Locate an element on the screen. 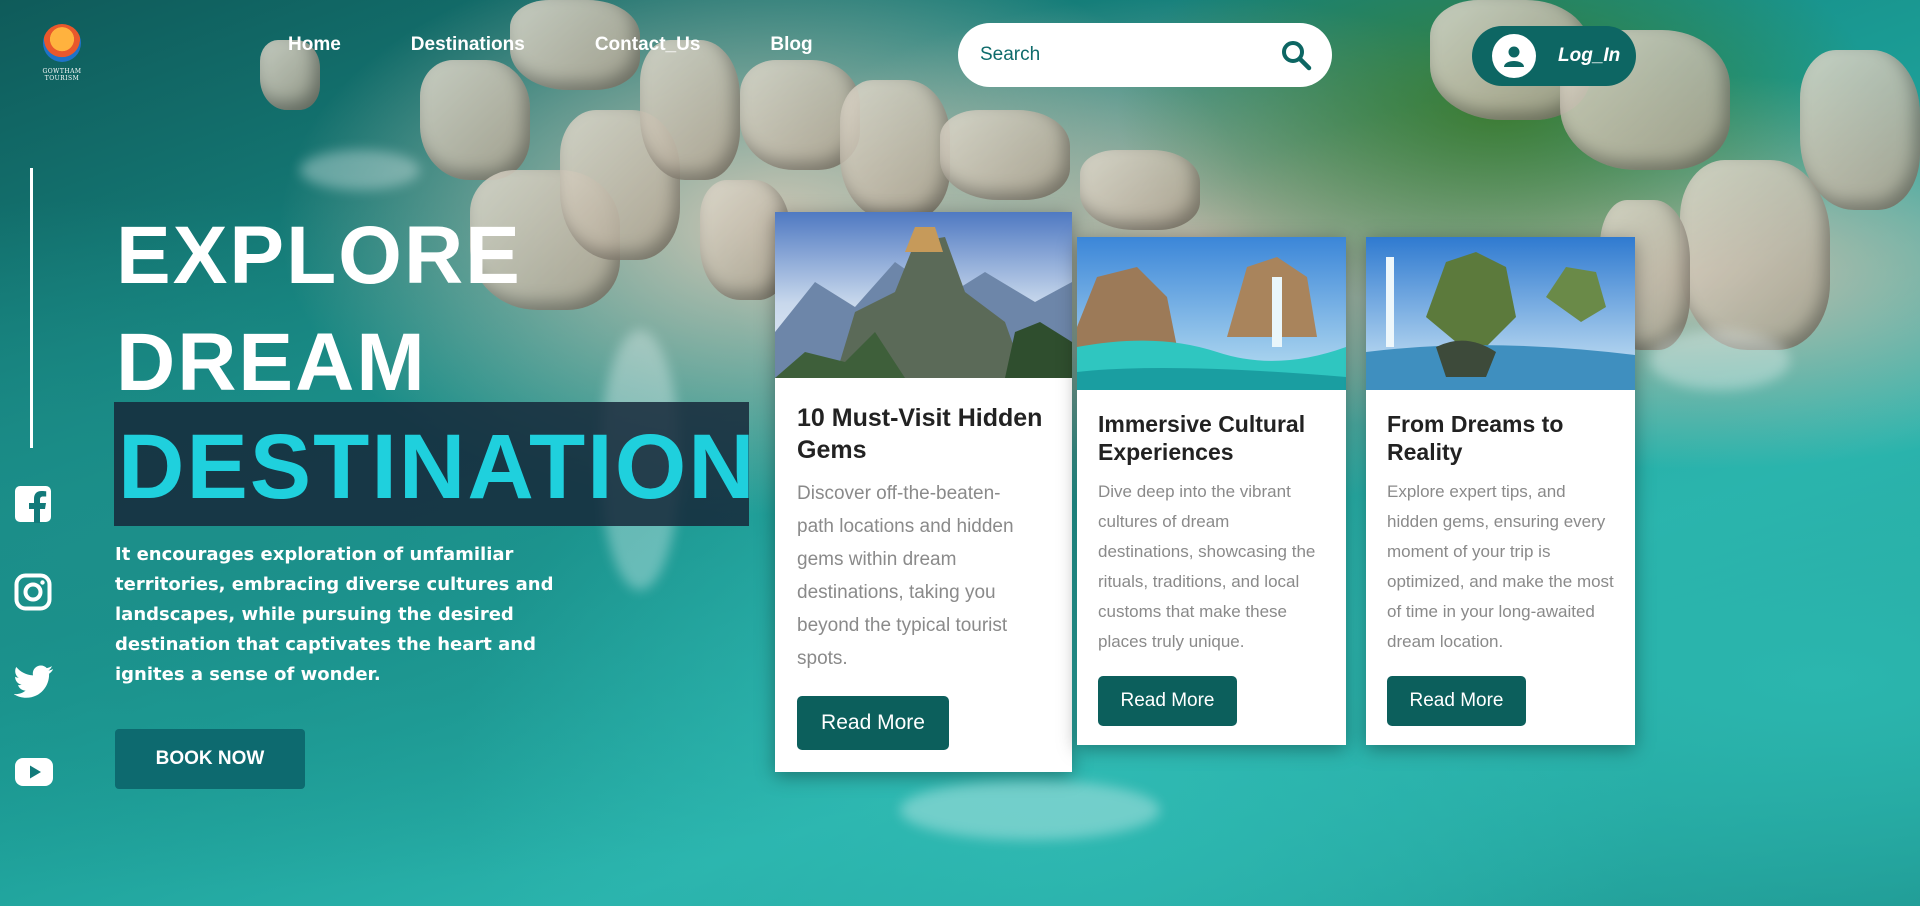 This screenshot has height=906, width=1920. nav-blog: Blog is located at coordinates (791, 45).